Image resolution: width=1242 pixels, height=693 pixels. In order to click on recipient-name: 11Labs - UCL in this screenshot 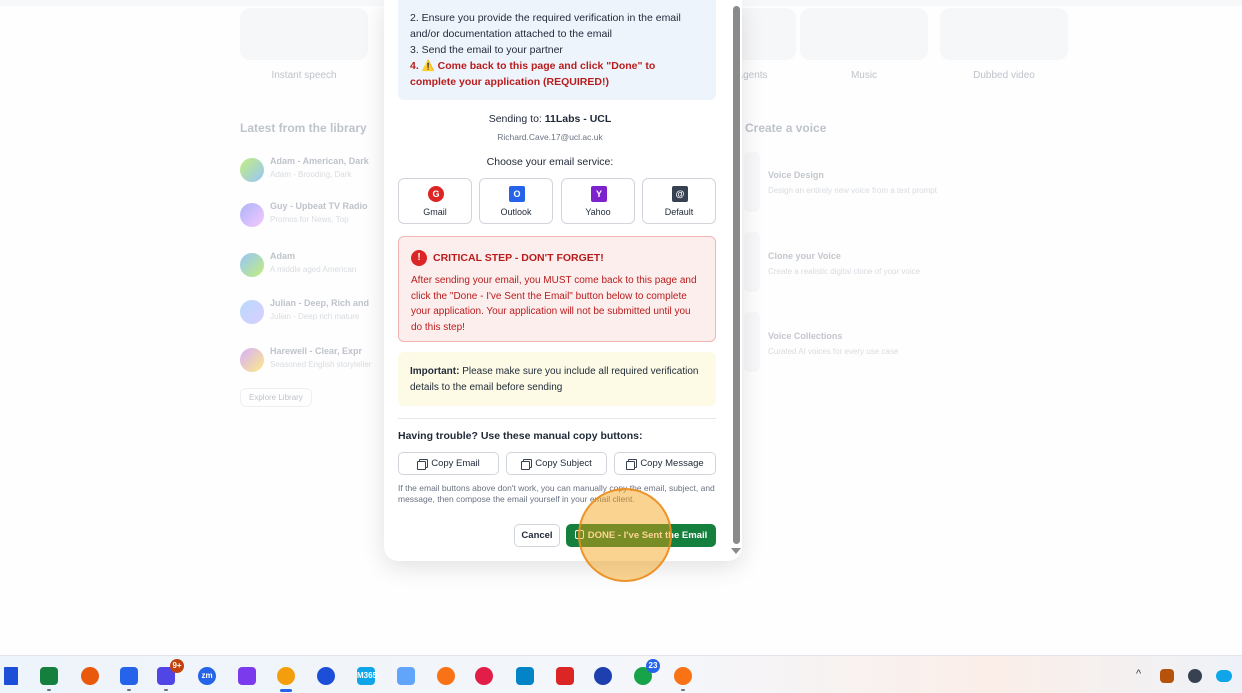, I will do `click(578, 119)`.